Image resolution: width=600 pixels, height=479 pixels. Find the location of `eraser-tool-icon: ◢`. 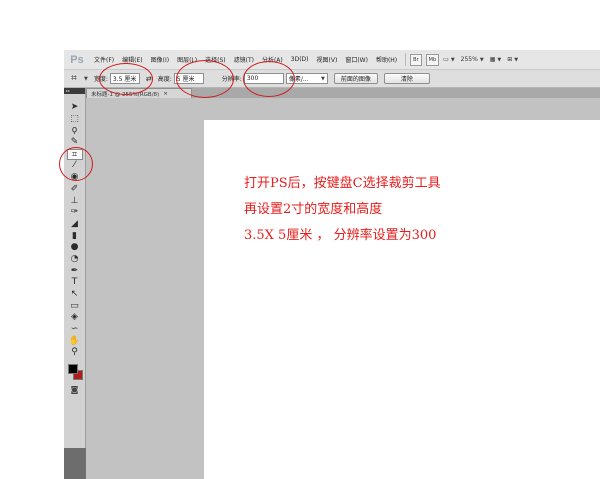

eraser-tool-icon: ◢ is located at coordinates (75, 225).